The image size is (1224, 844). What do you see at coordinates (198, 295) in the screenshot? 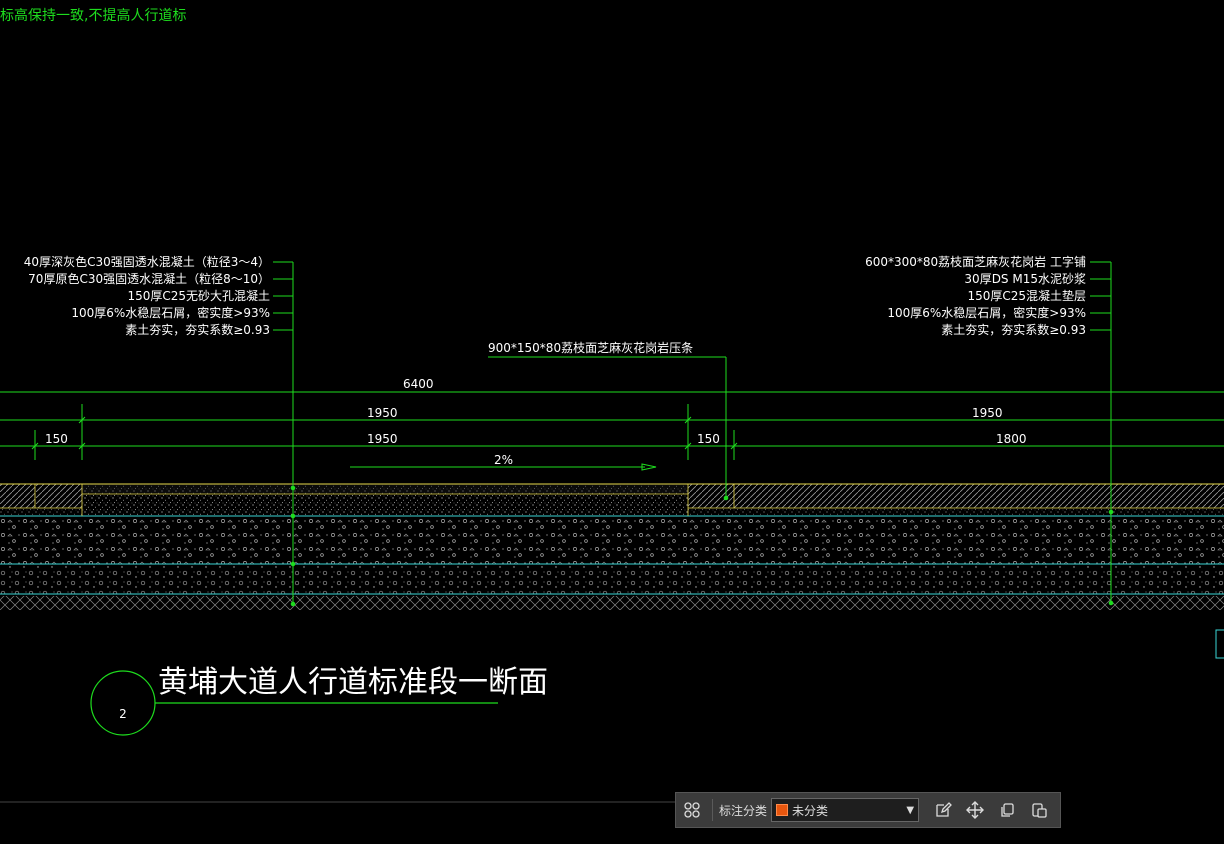
I see `left-callout-line: 150厚C25无砂大孔混凝土` at bounding box center [198, 295].